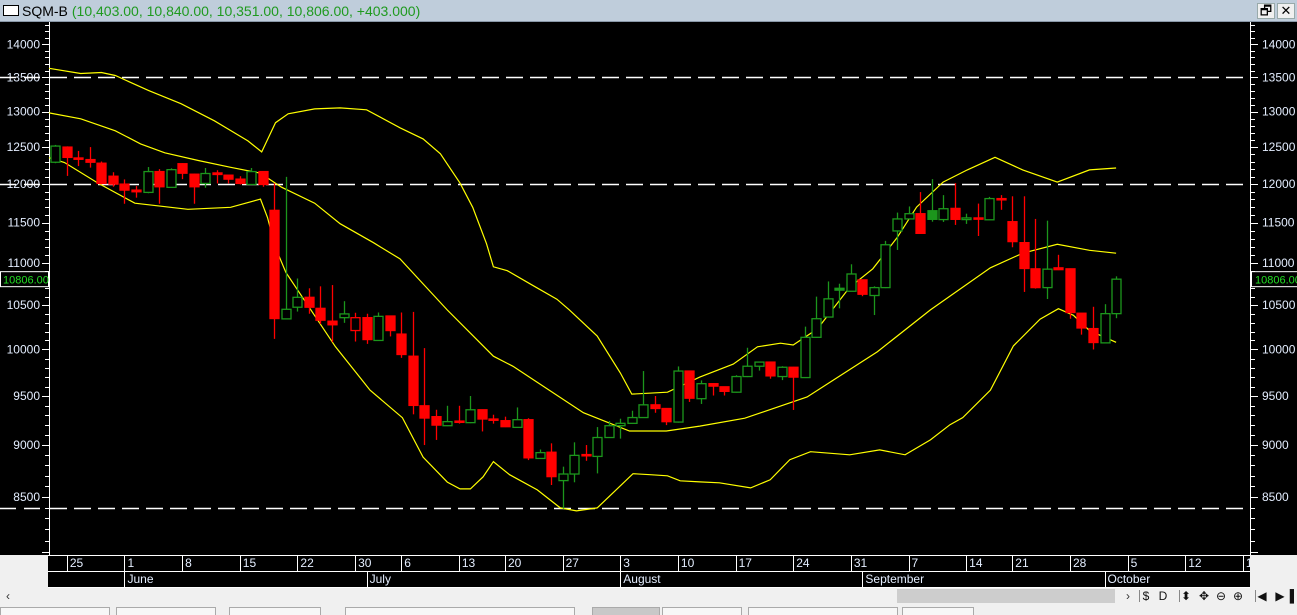 The image size is (1297, 615). I want to click on left-axis-label: 11500, so click(24, 223).